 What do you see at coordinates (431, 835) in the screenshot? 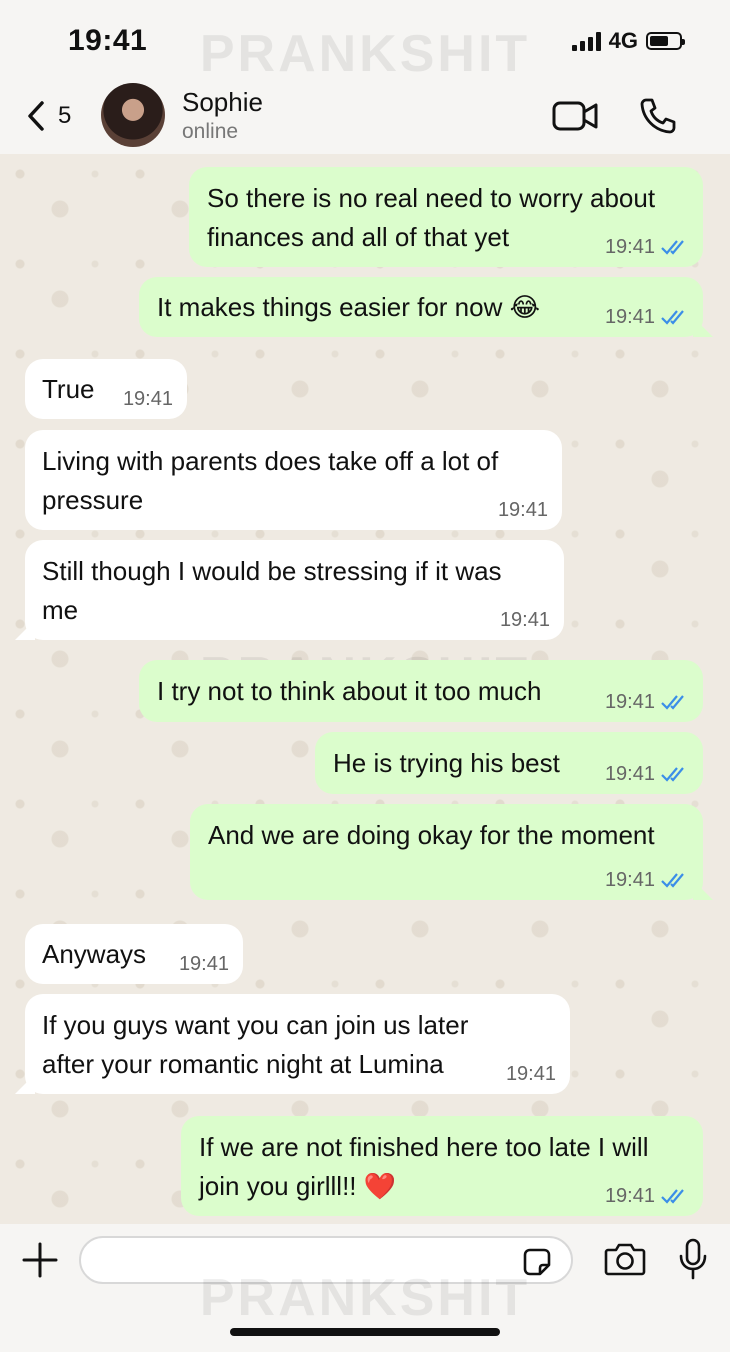
I see `message-text: And we are doing okay for the moment` at bounding box center [431, 835].